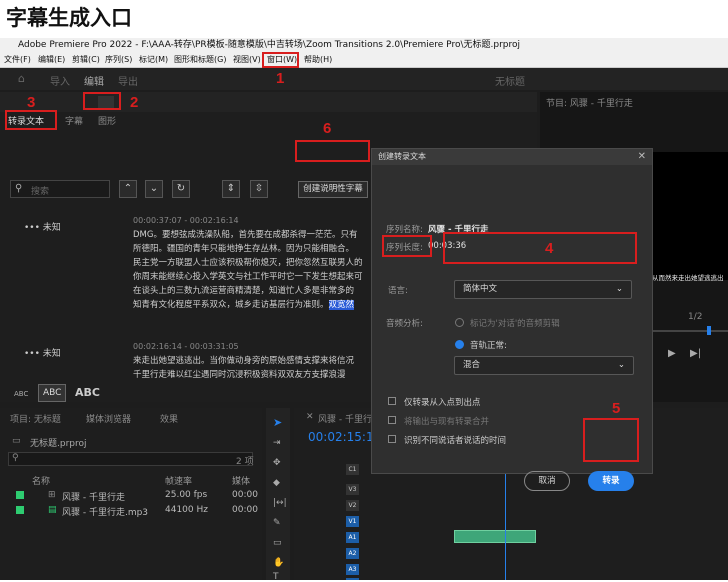 This screenshot has width=728, height=582. What do you see at coordinates (689, 216) in the screenshot?
I see `video-frame` at bounding box center [689, 216].